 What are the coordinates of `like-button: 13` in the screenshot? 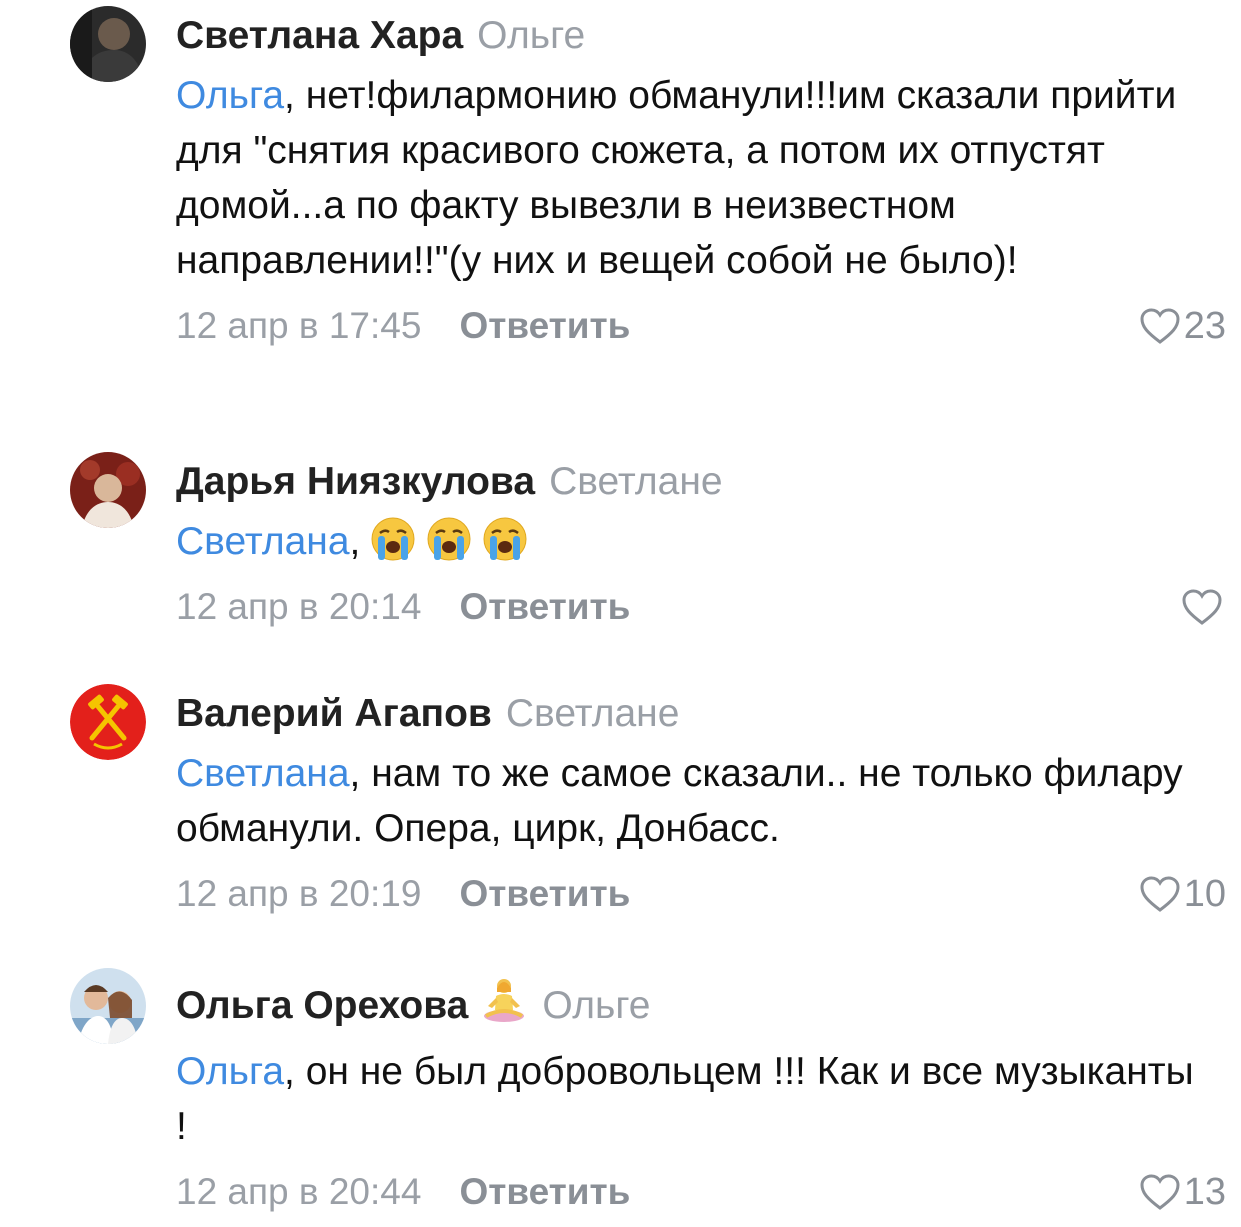 It's located at (1182, 1192).